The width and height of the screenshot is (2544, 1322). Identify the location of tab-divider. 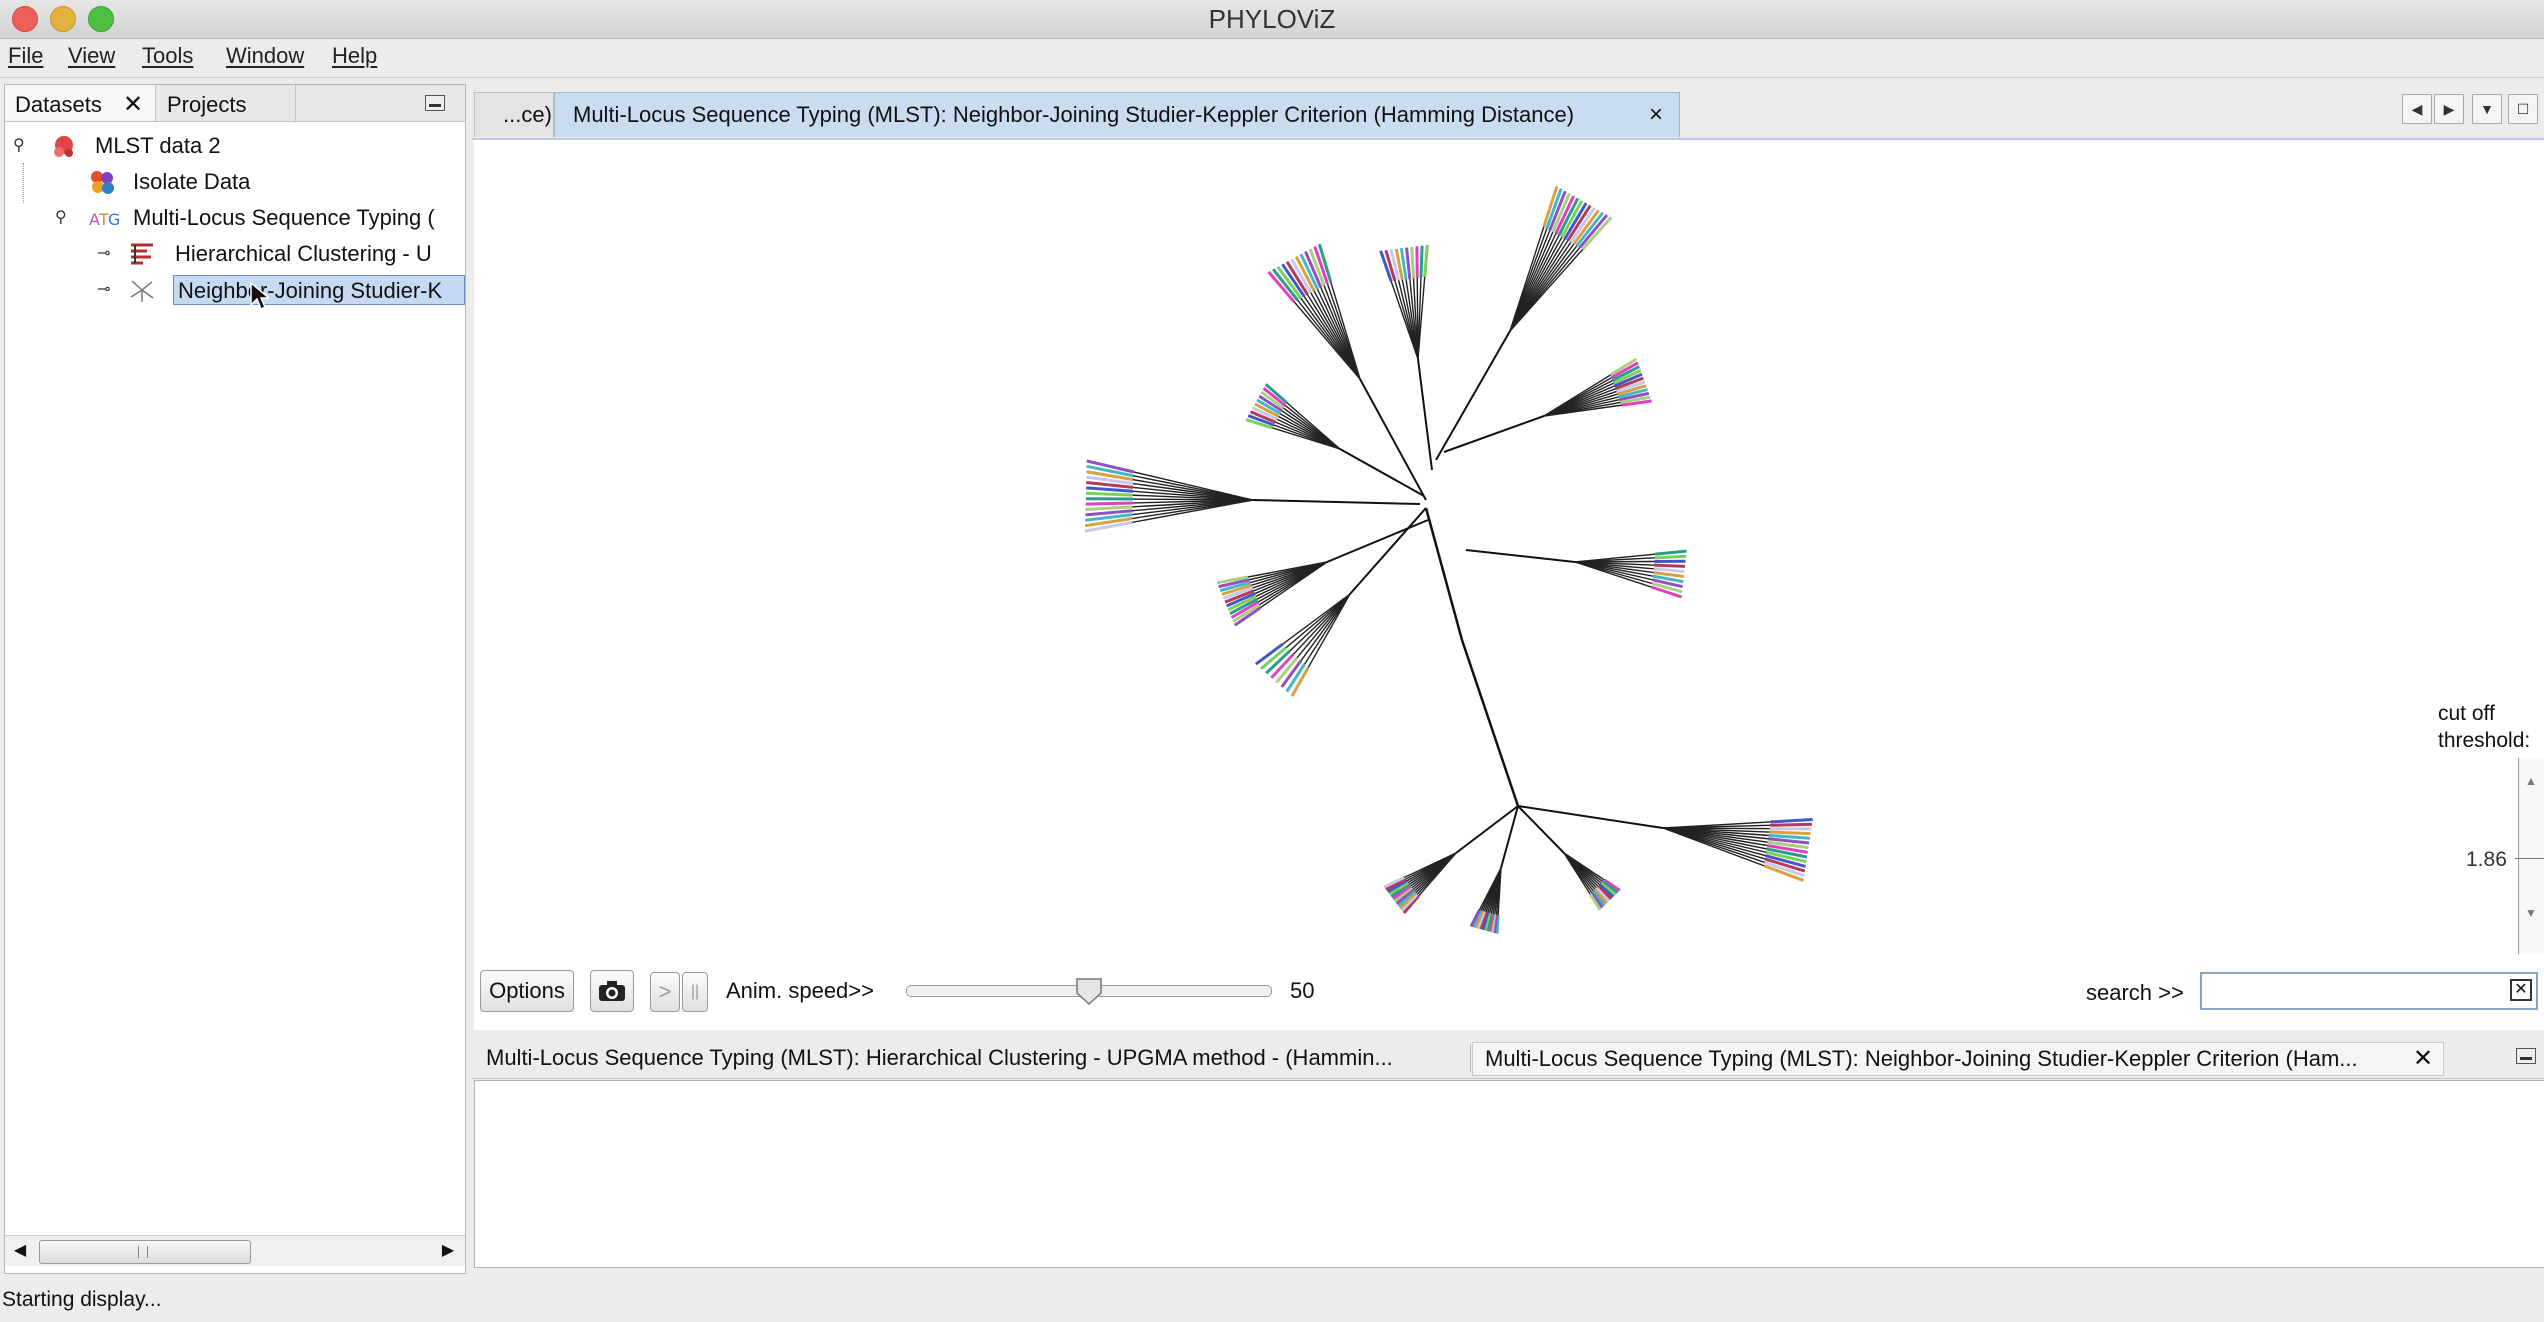
(1470, 1058).